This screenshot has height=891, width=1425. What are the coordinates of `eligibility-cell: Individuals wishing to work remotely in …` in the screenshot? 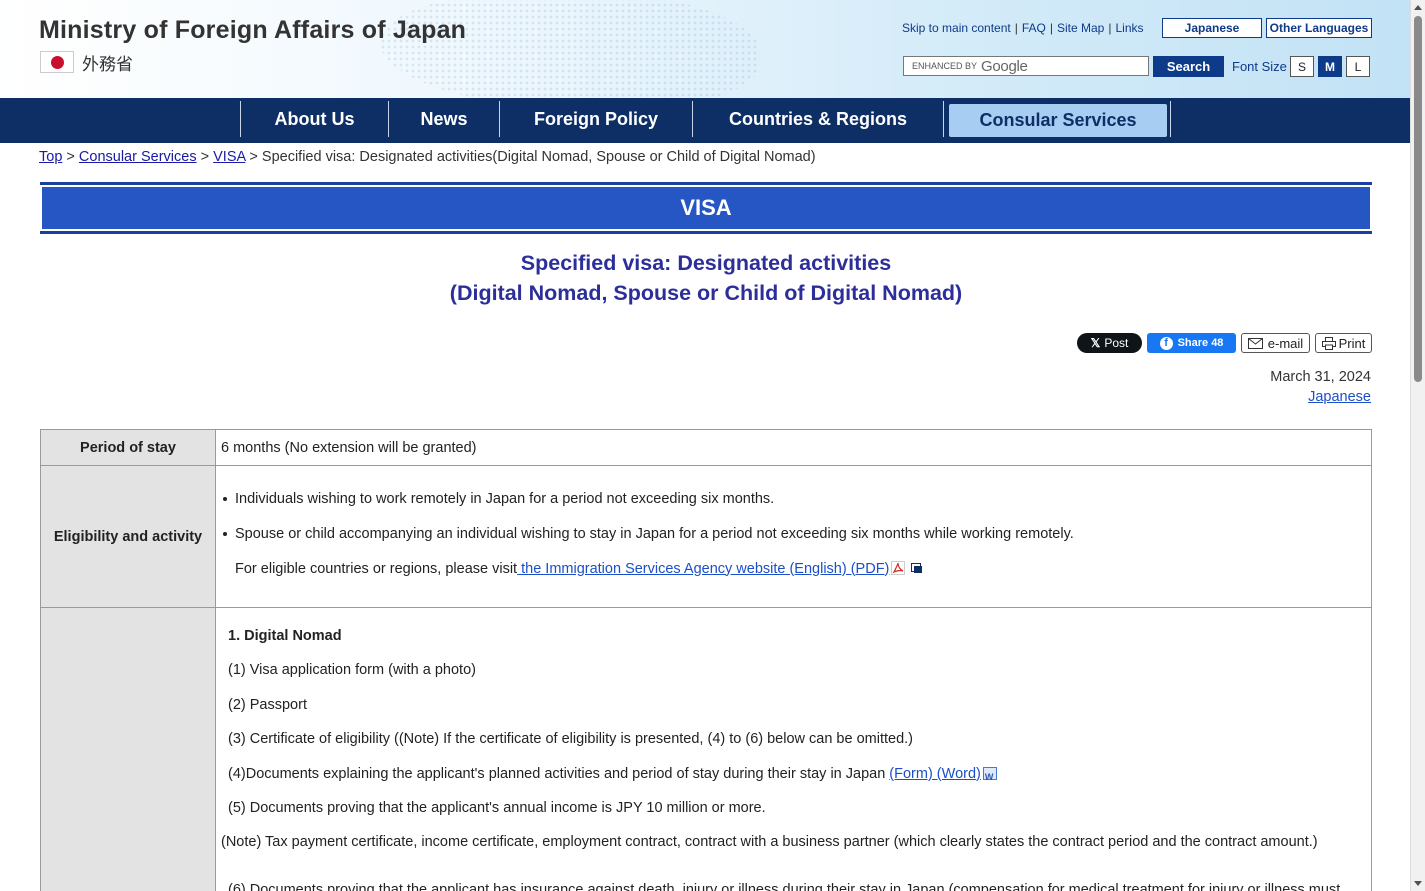 It's located at (793, 536).